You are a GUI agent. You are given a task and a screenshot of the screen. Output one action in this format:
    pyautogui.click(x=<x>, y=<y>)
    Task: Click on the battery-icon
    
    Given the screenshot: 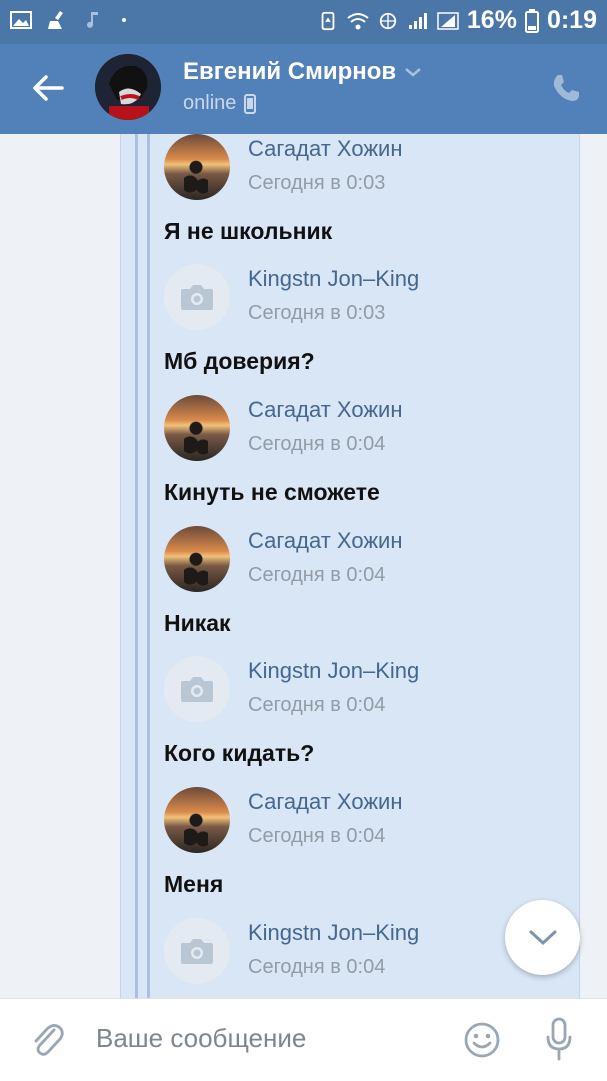 What is the action you would take?
    pyautogui.click(x=531, y=20)
    